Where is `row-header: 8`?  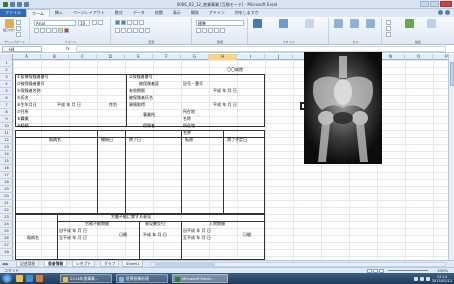 row-header: 8 is located at coordinates (6, 112).